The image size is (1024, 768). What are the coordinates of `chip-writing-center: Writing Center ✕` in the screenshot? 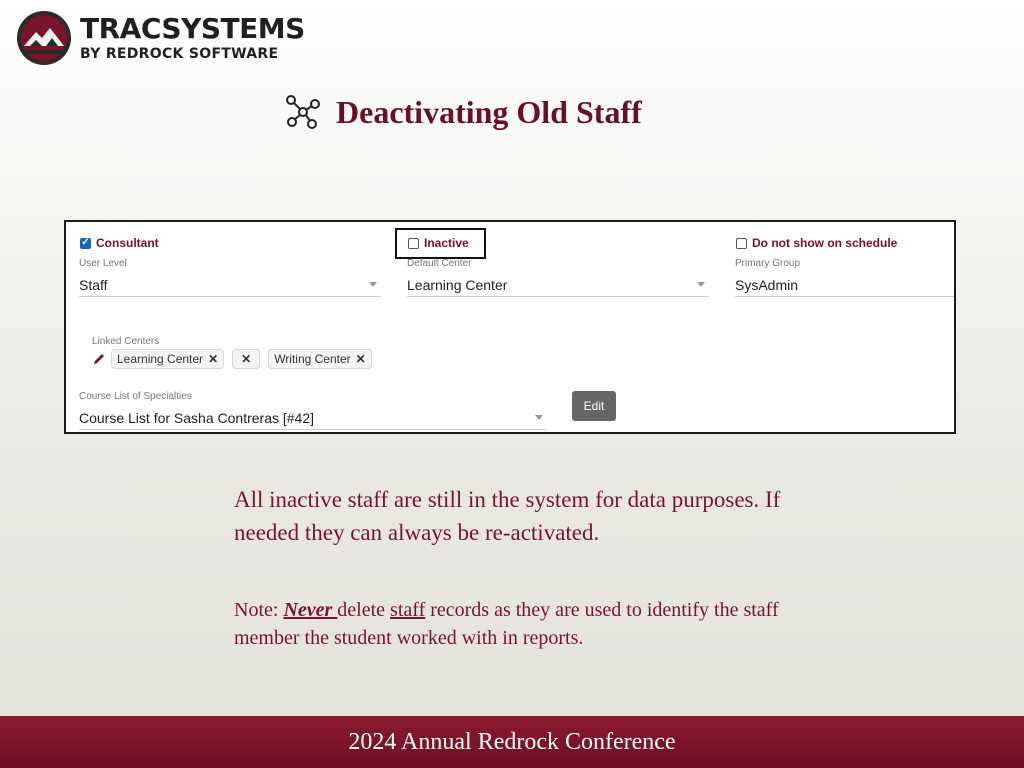 It's located at (320, 359).